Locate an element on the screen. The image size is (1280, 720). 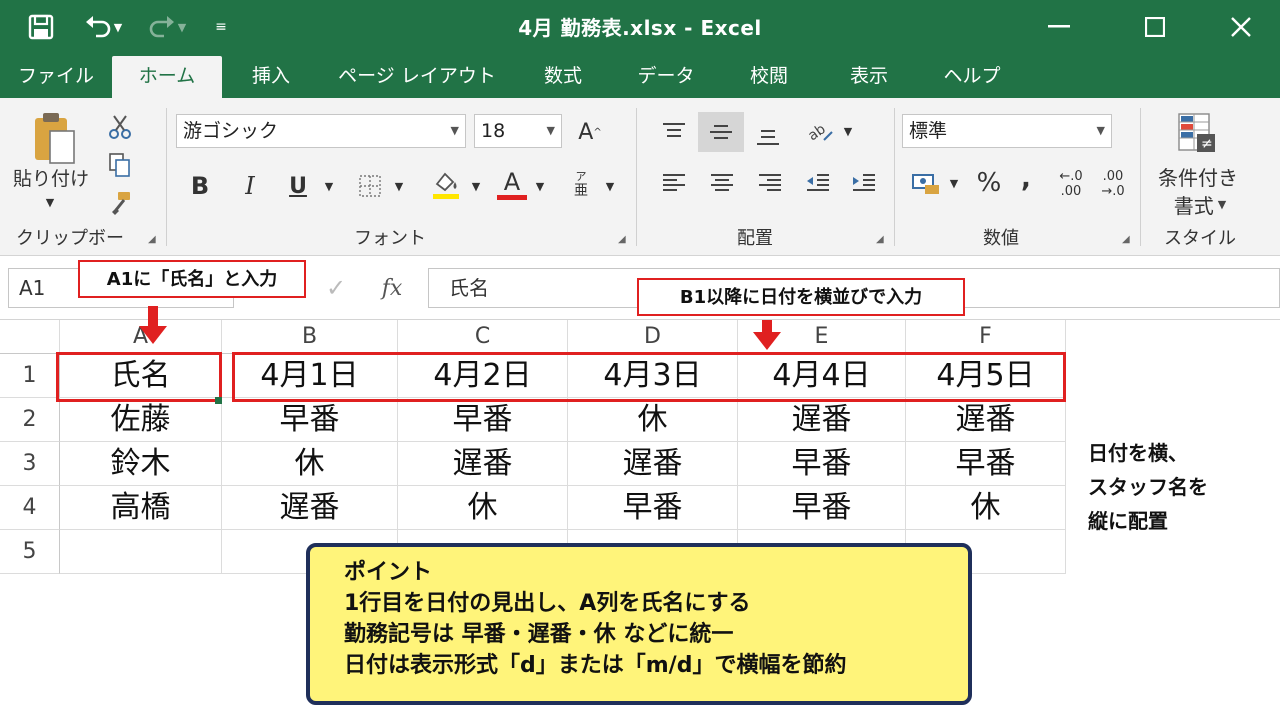
paste-button: 貼り付け is located at coordinates (51, 177).